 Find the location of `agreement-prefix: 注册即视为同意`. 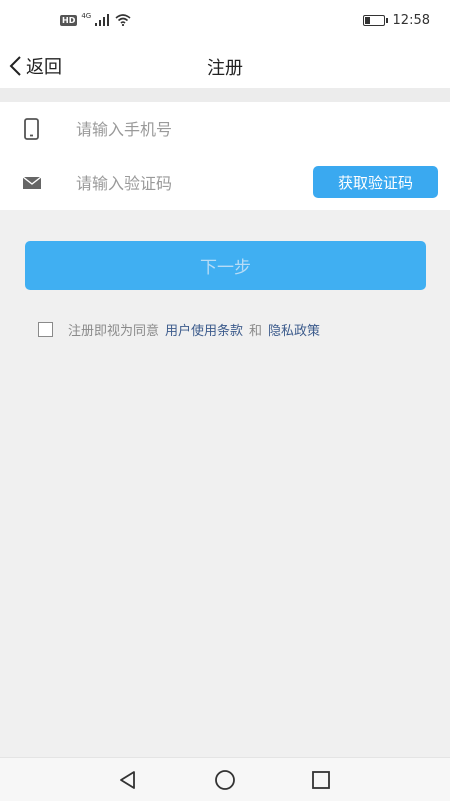

agreement-prefix: 注册即视为同意 is located at coordinates (114, 331).